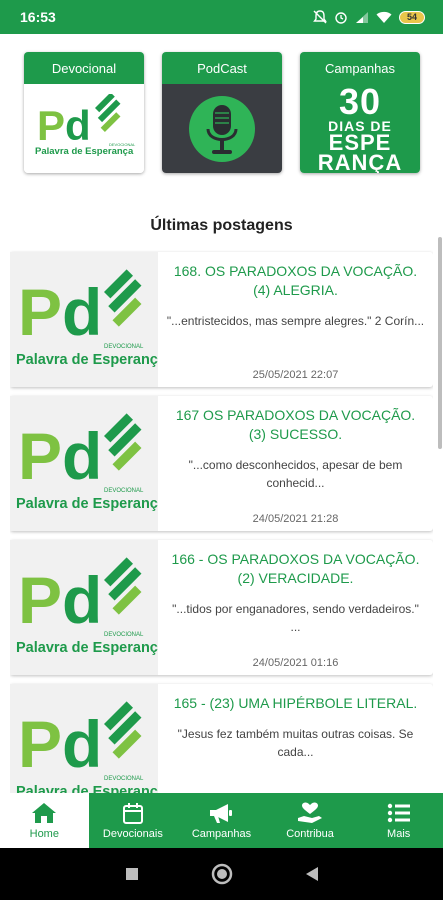 The height and width of the screenshot is (900, 443). I want to click on devocional-logo: P d DEVOCIONAL Palavra de Esperança, so click(84, 128).